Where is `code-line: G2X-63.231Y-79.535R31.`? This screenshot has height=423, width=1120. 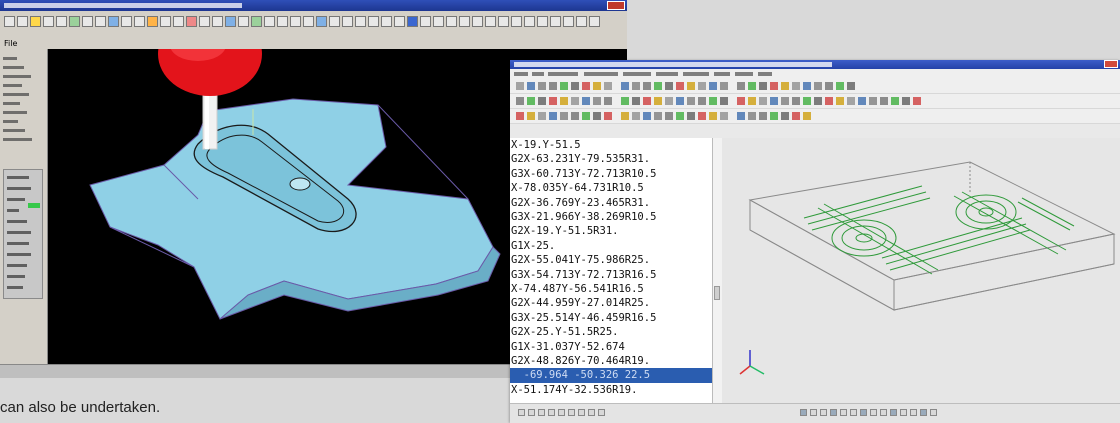
code-line: G2X-63.231Y-79.535R31. is located at coordinates (611, 159).